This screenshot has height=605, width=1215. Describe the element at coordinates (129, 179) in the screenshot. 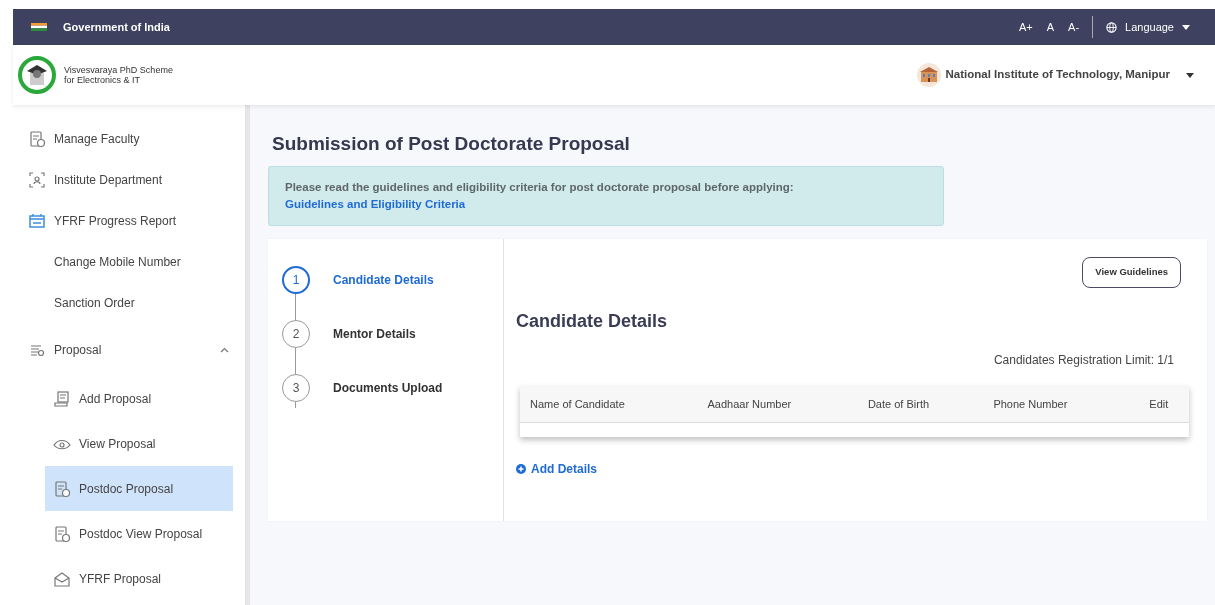

I see `sidebar-item: Institute Department` at that location.